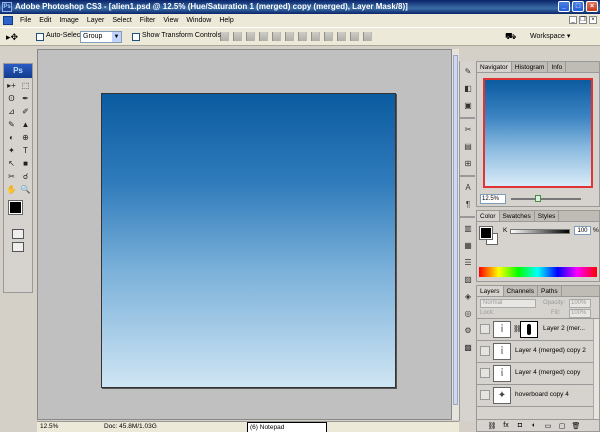 This screenshot has width=600, height=432. Describe the element at coordinates (488, 216) in the screenshot. I see `tab-color: Color` at that location.